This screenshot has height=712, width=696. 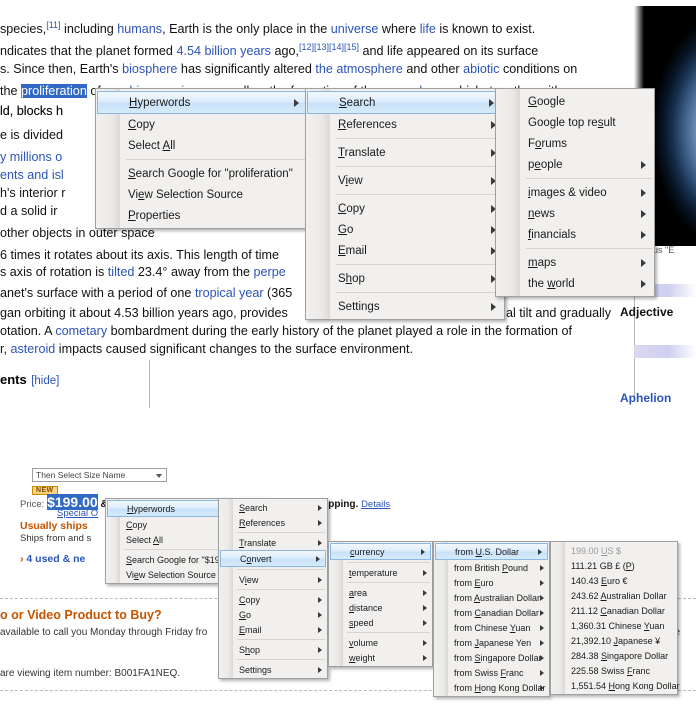 I want to click on menu-item-label: Hyperwords, so click(x=151, y=508).